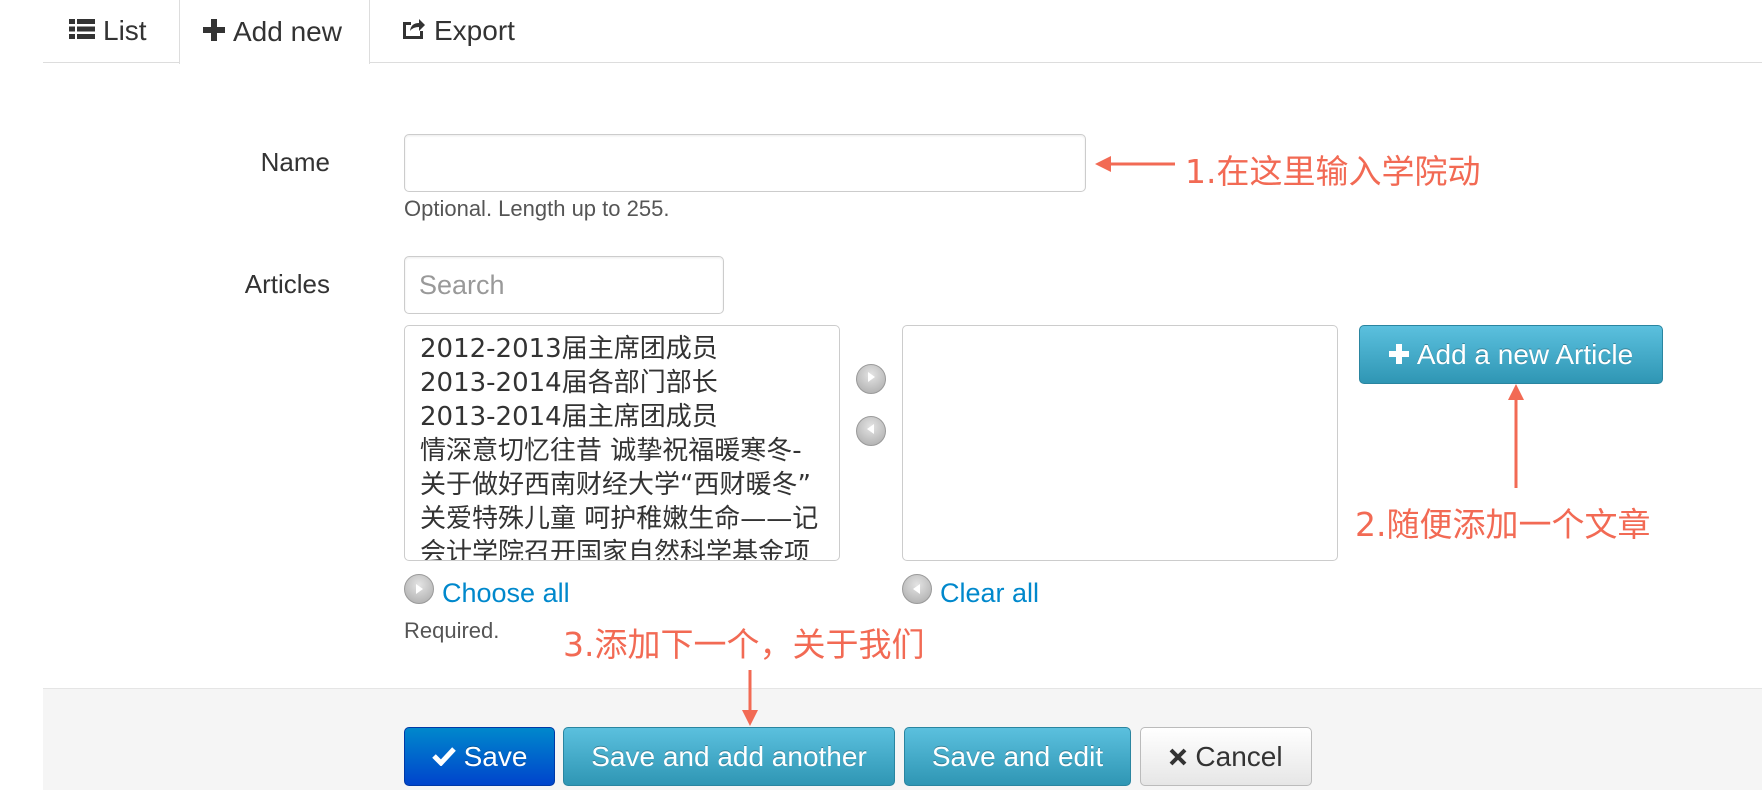 Image resolution: width=1762 pixels, height=790 pixels. What do you see at coordinates (622, 417) in the screenshot?
I see `list-item: 2013-2014届主席团成员` at bounding box center [622, 417].